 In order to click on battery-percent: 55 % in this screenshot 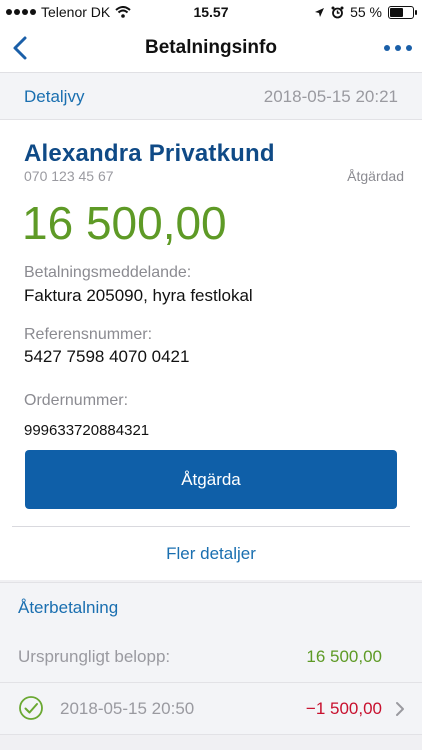, I will do `click(366, 12)`.